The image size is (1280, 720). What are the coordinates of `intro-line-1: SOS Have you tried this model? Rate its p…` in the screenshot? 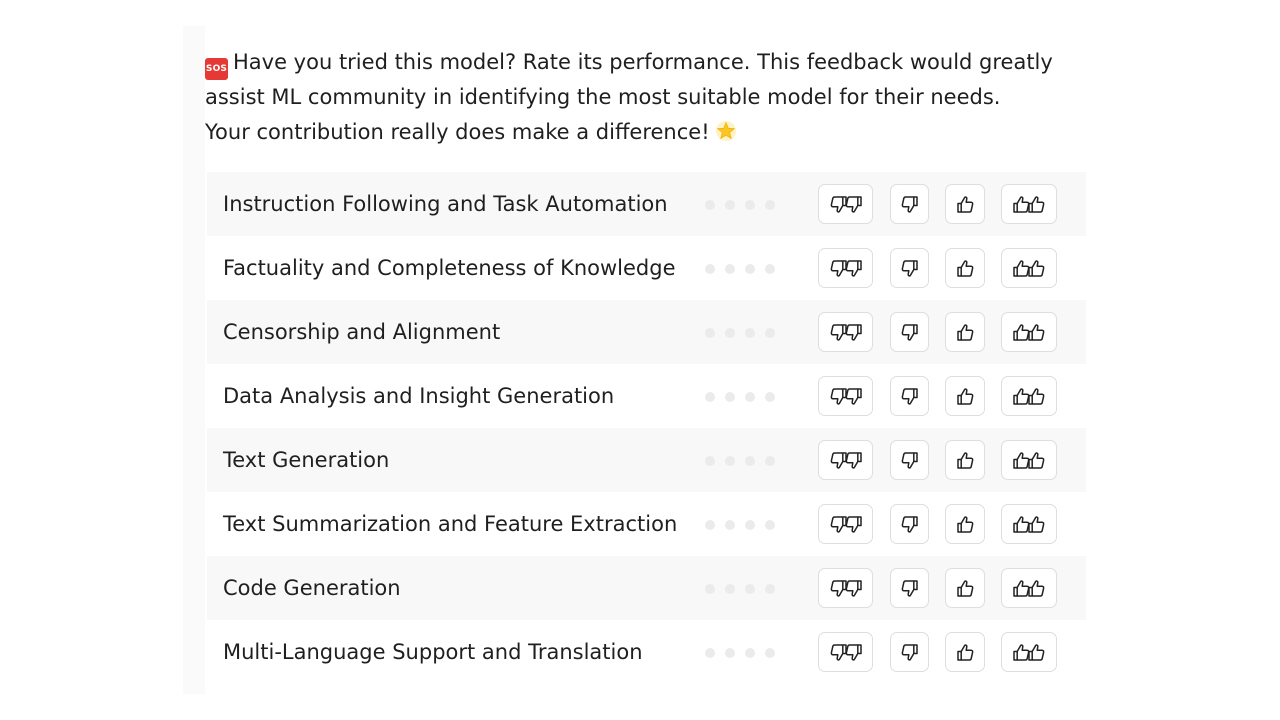 It's located at (655, 62).